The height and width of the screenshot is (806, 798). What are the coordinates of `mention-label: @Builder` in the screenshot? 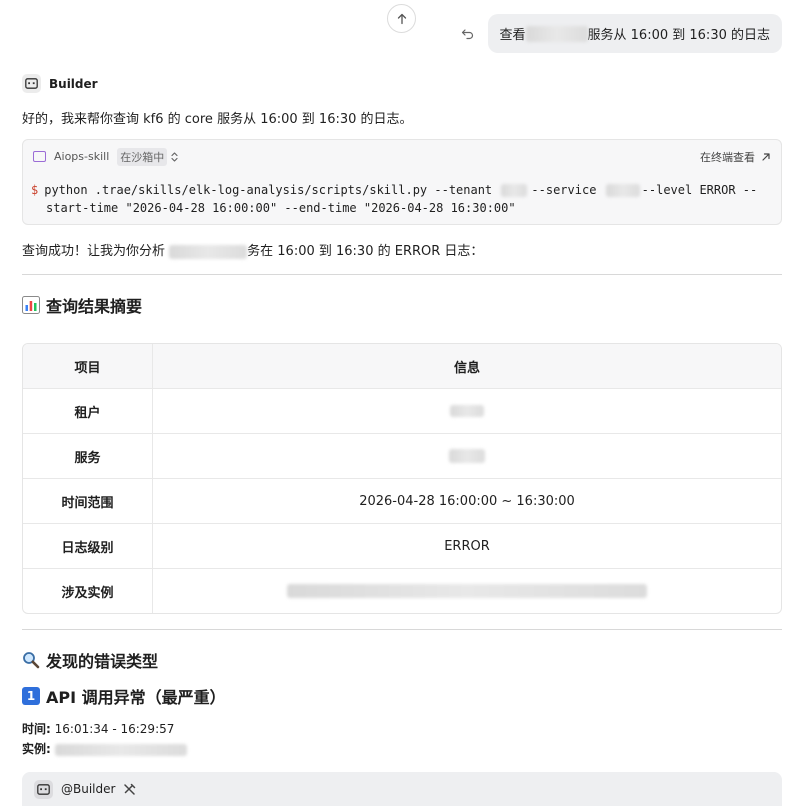 It's located at (88, 789).